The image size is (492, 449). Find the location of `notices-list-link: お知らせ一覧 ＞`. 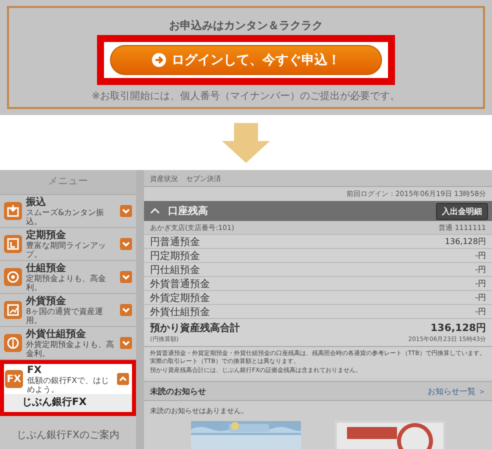

notices-list-link: お知らせ一覧 ＞ is located at coordinates (456, 391).